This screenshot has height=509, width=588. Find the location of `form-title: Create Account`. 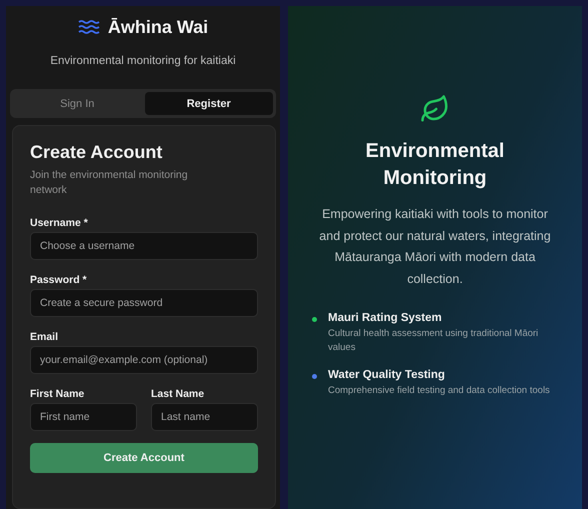

form-title: Create Account is located at coordinates (97, 152).